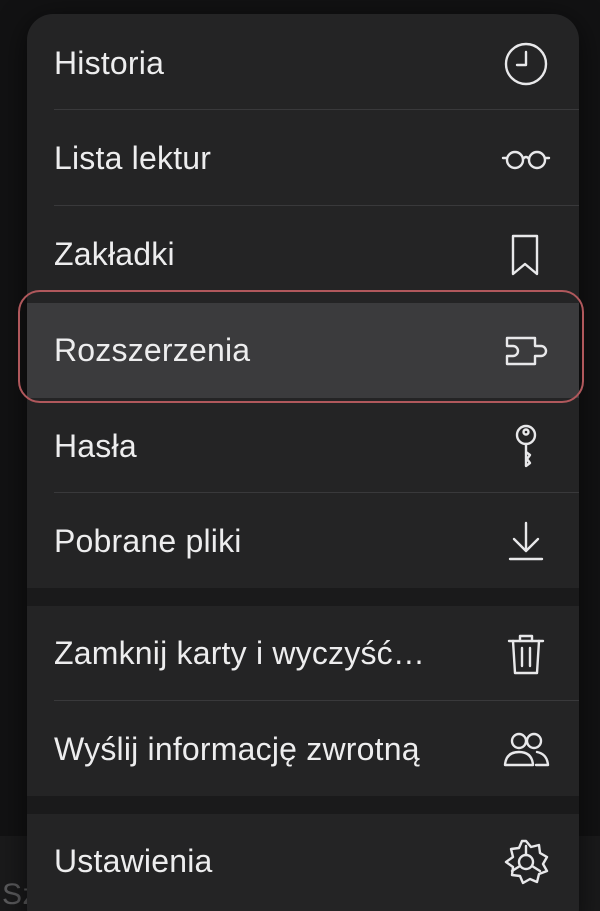  Describe the element at coordinates (526, 159) in the screenshot. I see `glasses-icon` at that location.